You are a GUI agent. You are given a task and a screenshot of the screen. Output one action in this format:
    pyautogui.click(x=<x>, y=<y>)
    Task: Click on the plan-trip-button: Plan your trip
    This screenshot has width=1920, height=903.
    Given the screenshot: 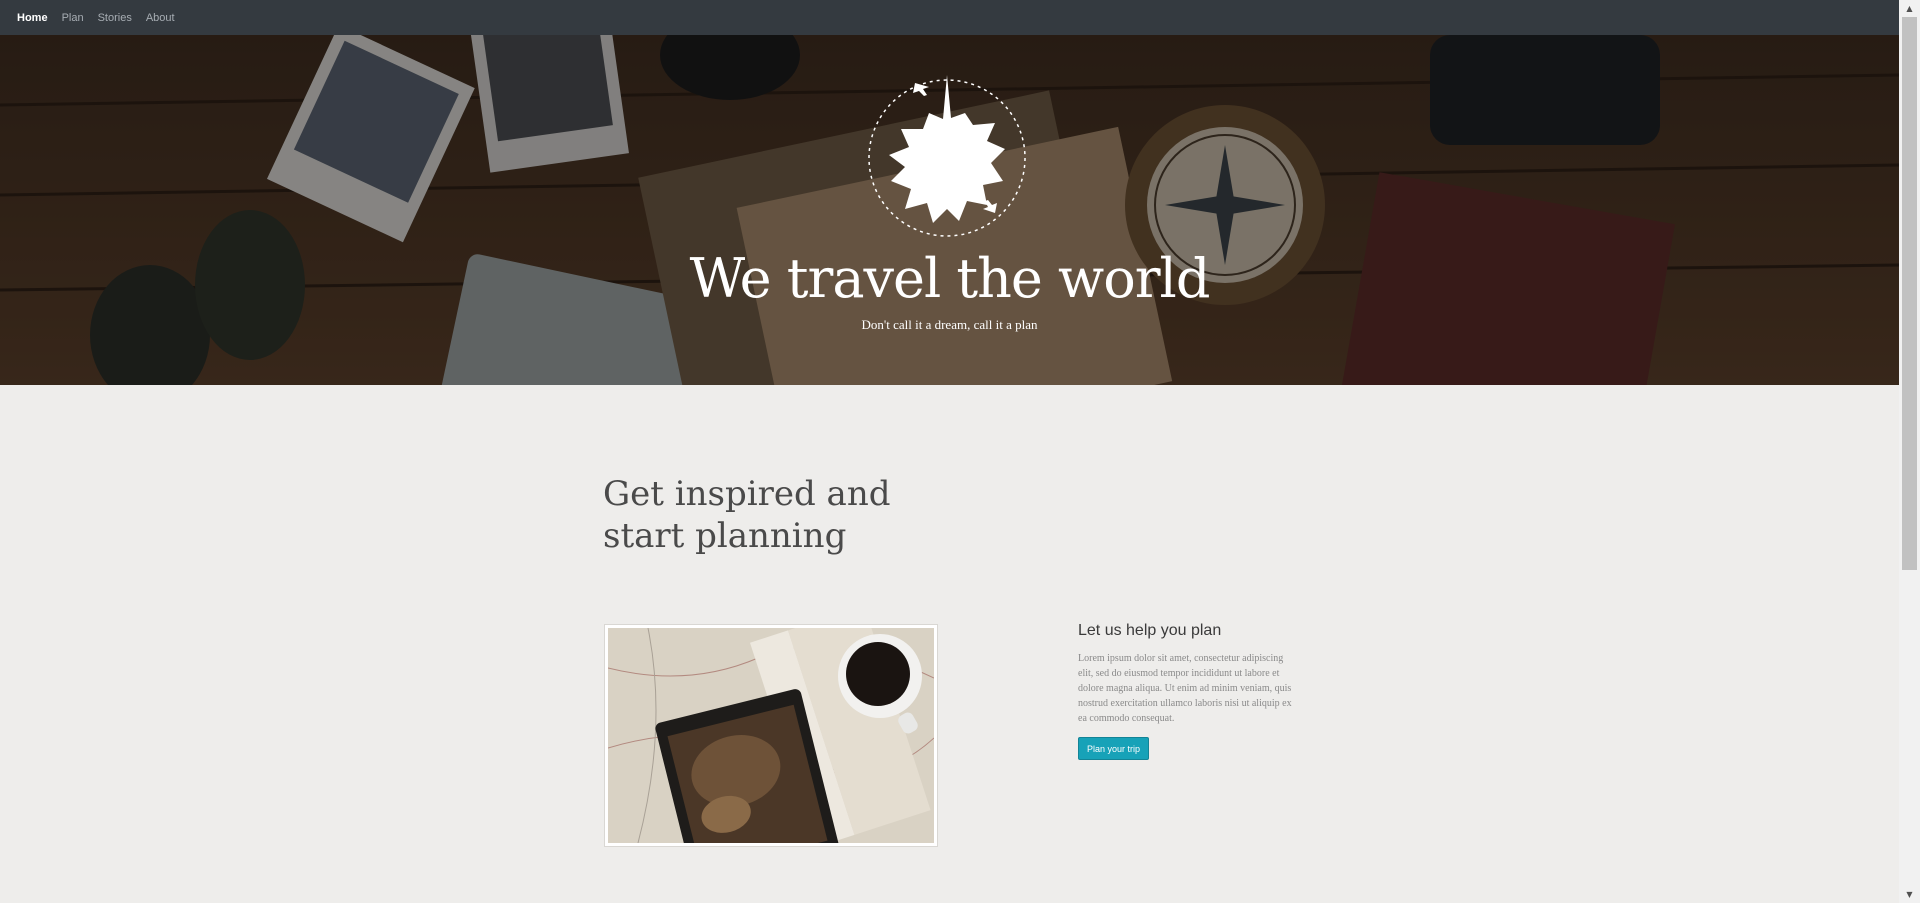 What is the action you would take?
    pyautogui.click(x=1114, y=748)
    